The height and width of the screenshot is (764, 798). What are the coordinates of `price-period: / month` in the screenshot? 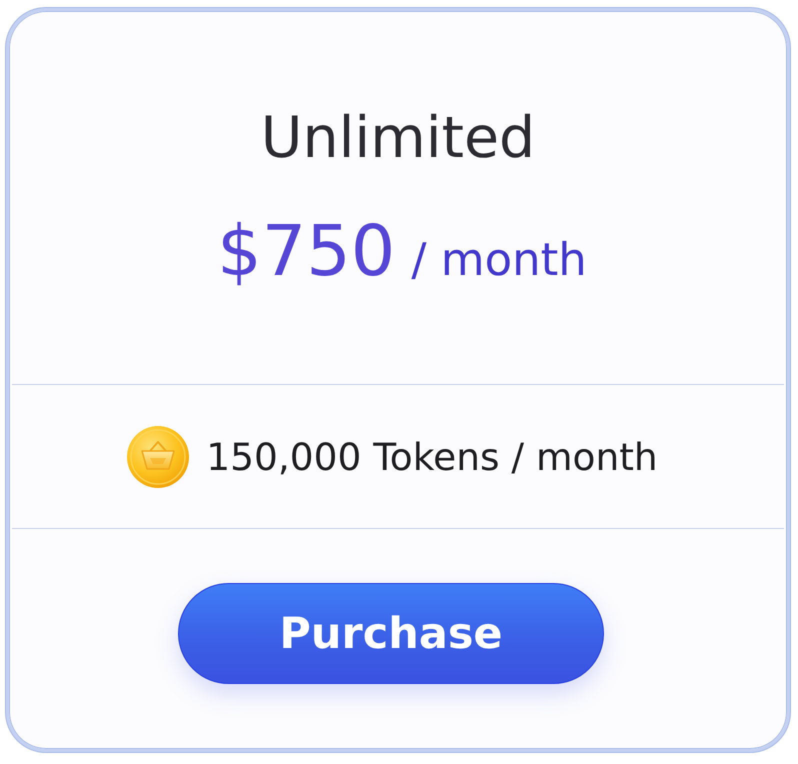 It's located at (499, 260).